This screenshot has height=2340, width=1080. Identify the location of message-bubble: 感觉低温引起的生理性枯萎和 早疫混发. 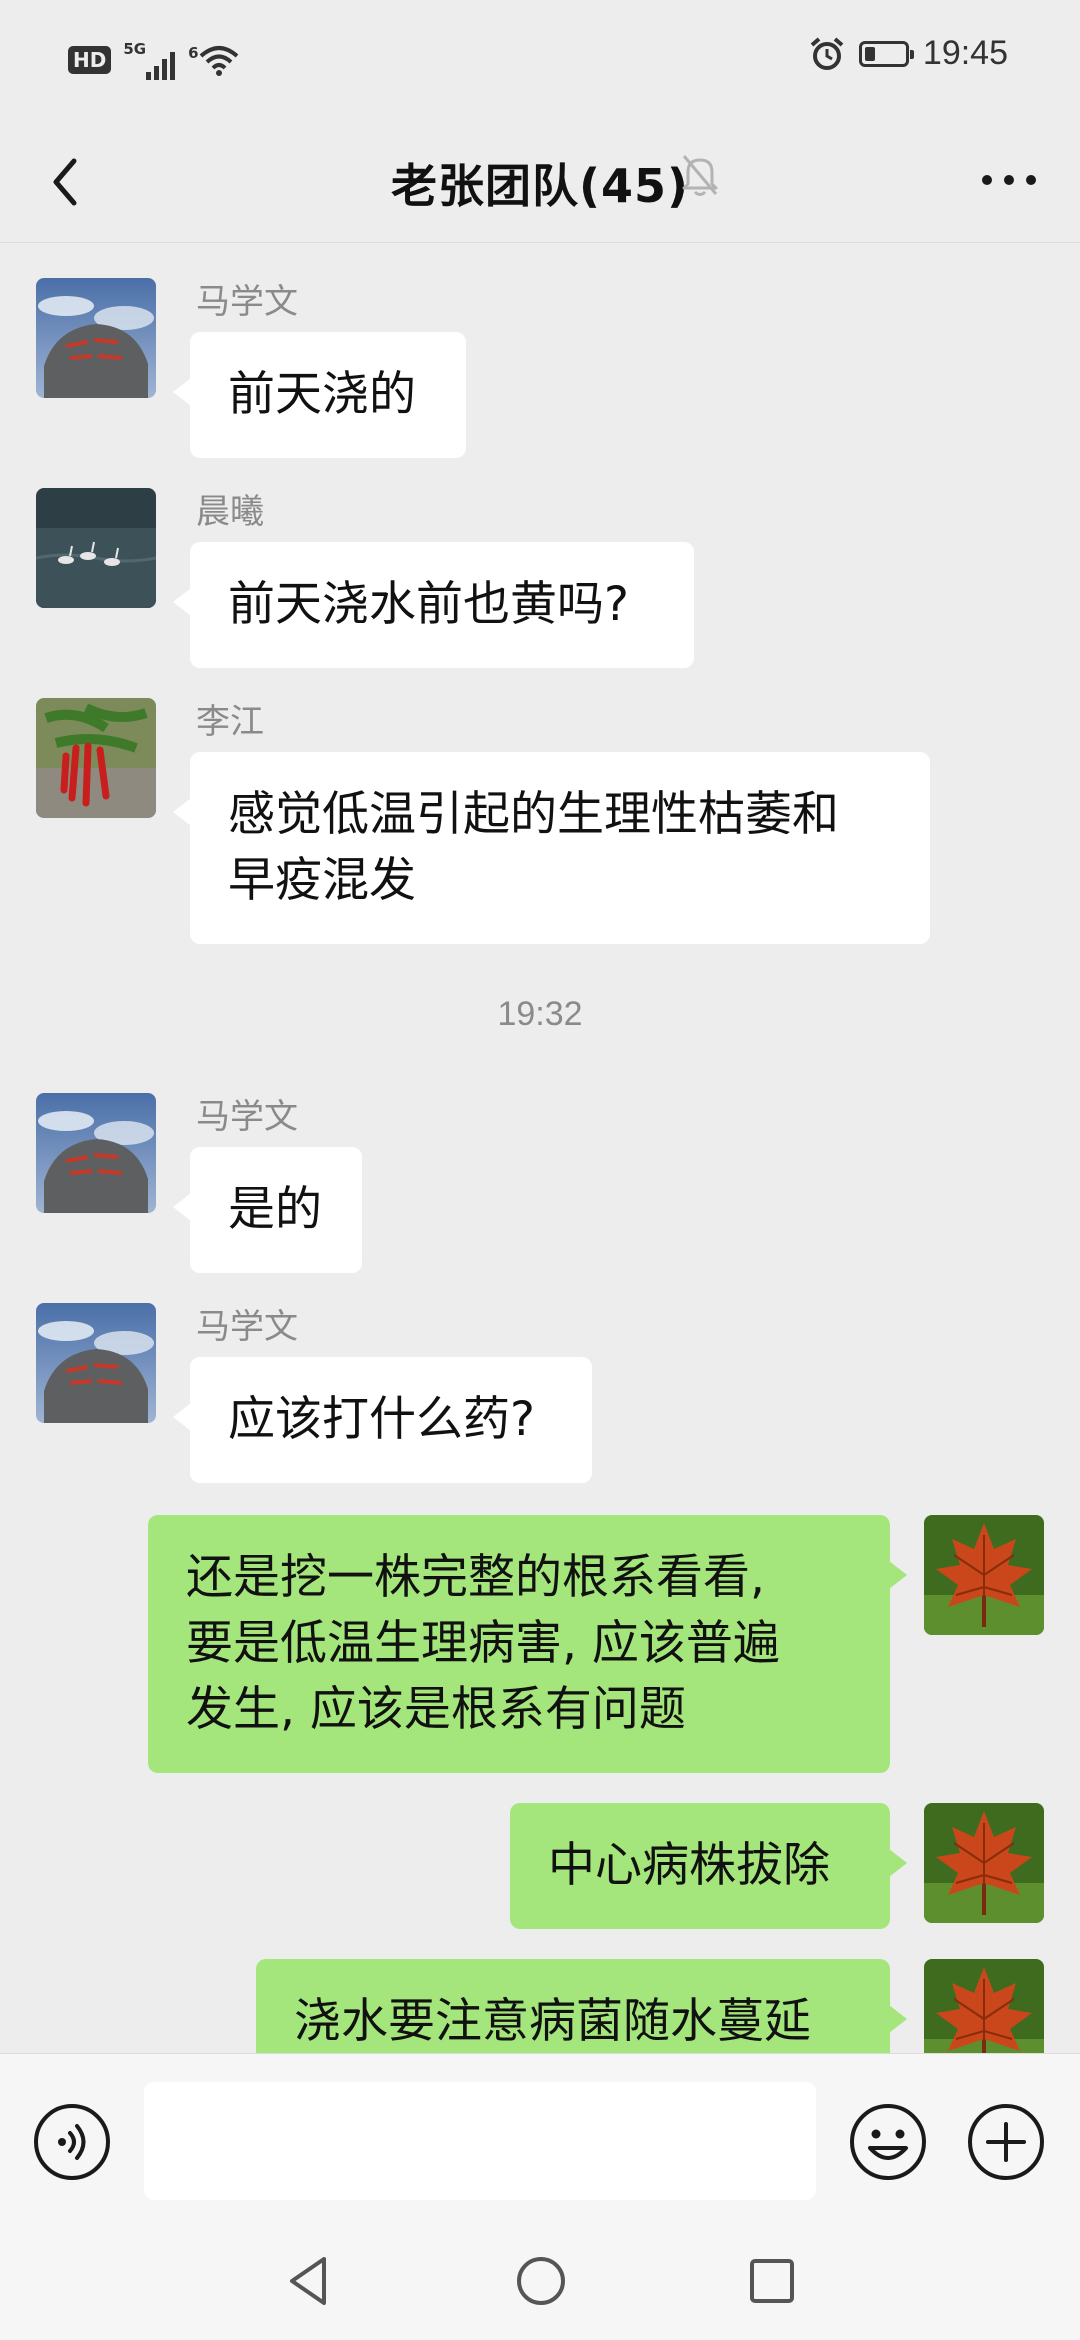
(551, 848).